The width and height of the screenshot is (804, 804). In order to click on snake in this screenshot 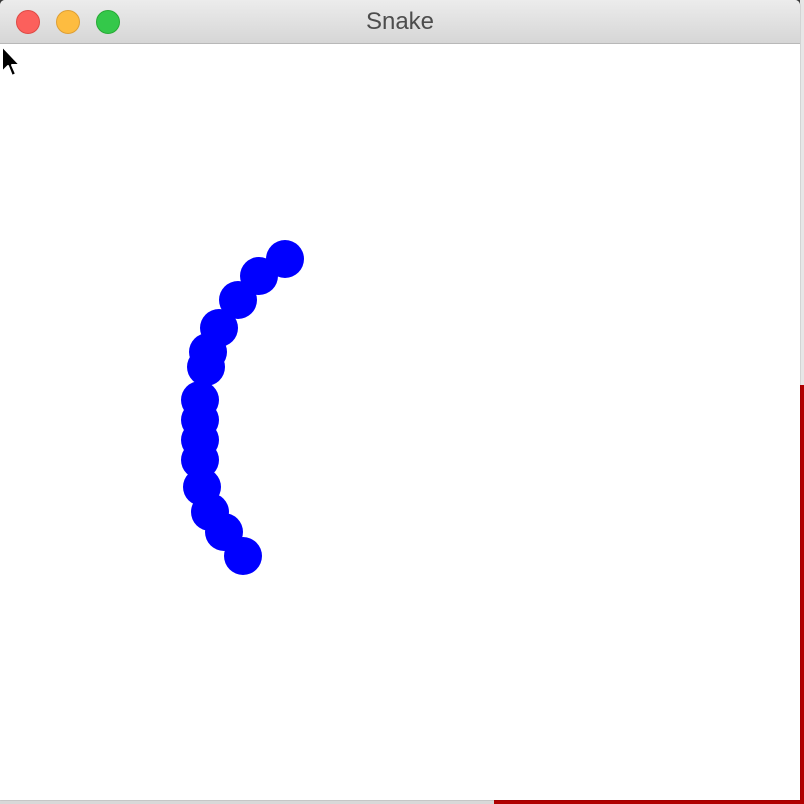, I will do `click(242, 407)`.